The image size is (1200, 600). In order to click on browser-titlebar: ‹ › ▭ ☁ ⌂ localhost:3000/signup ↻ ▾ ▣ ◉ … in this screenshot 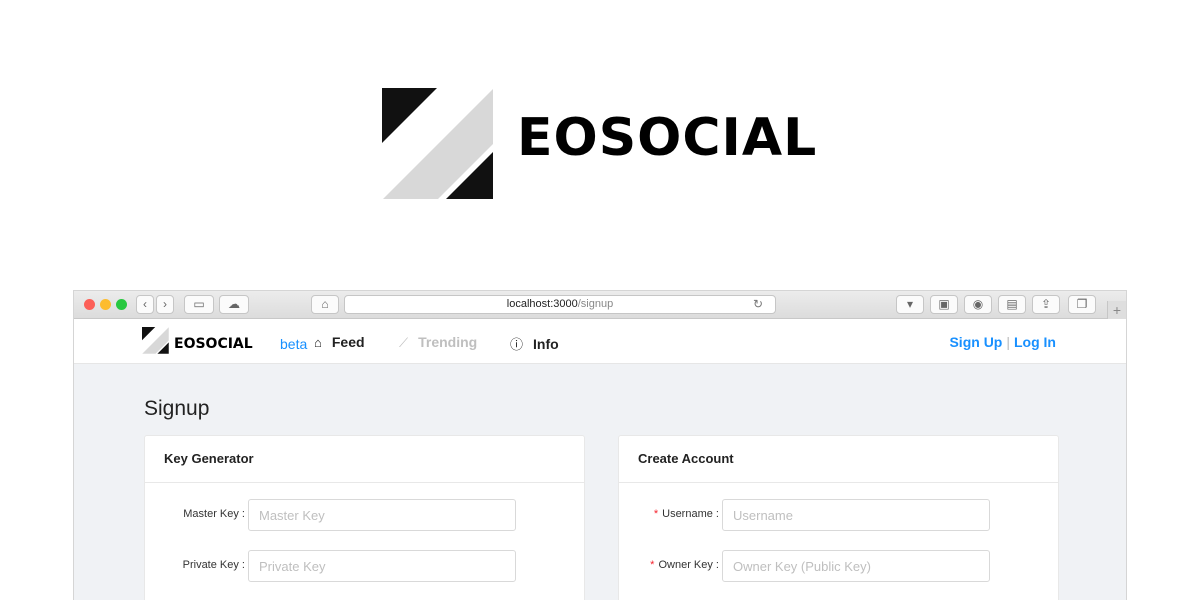, I will do `click(600, 305)`.